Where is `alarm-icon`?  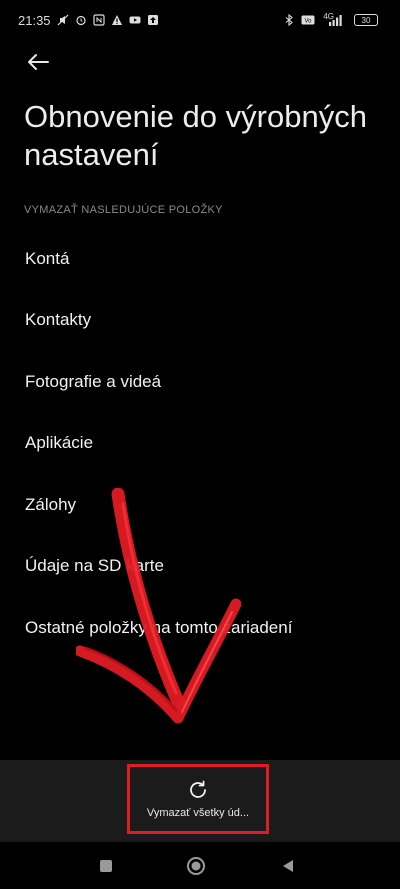
alarm-icon is located at coordinates (81, 20).